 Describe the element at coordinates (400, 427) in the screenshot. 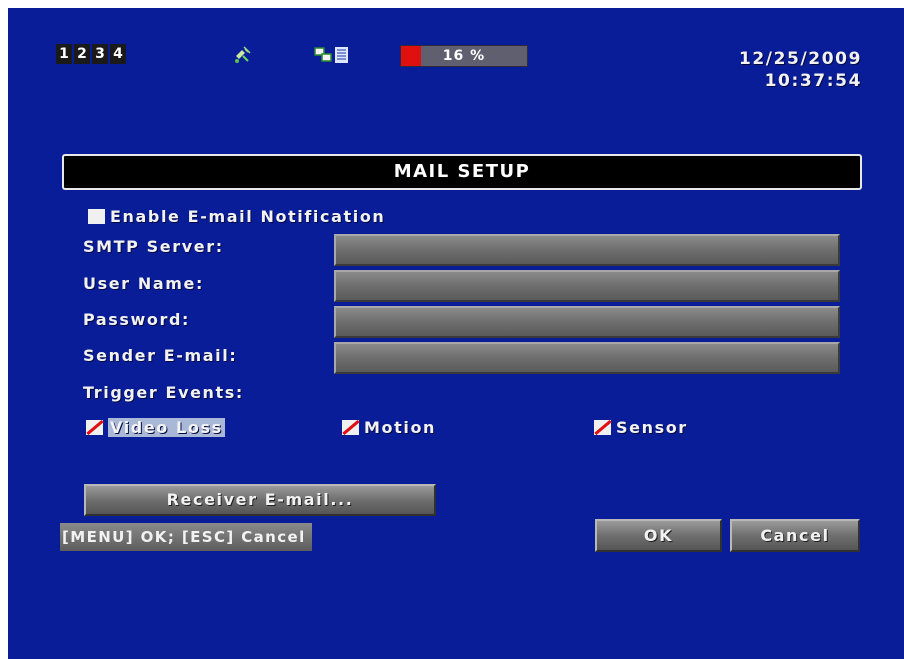

I see `motion-label: Motion` at that location.